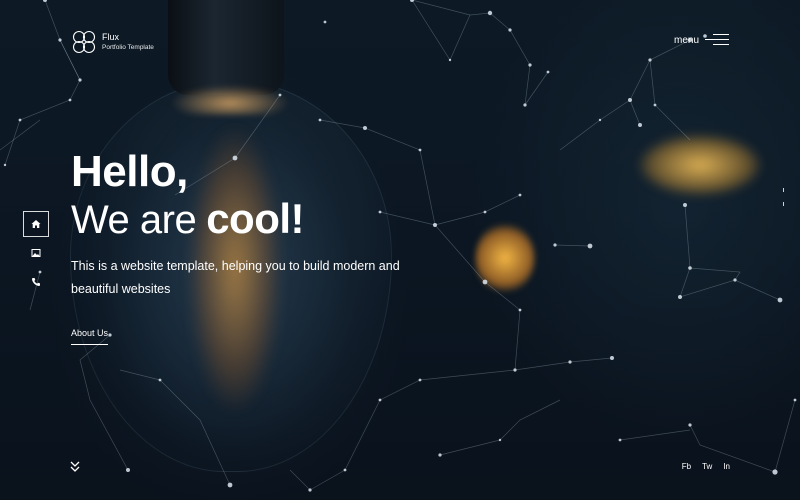 Image resolution: width=800 pixels, height=500 pixels. I want to click on brand-name: Flux, so click(111, 36).